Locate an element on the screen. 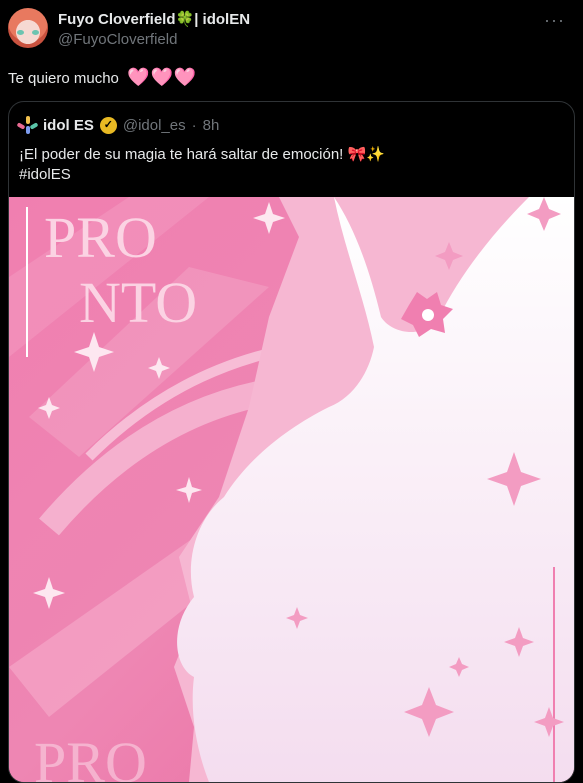  avatar is located at coordinates (28, 28).